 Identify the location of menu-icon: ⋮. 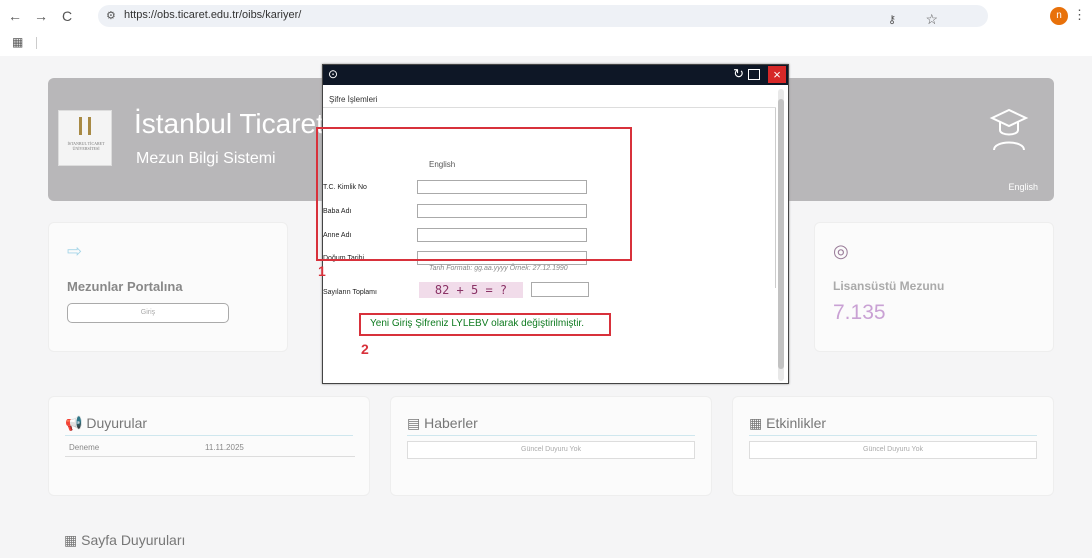
(1079, 15).